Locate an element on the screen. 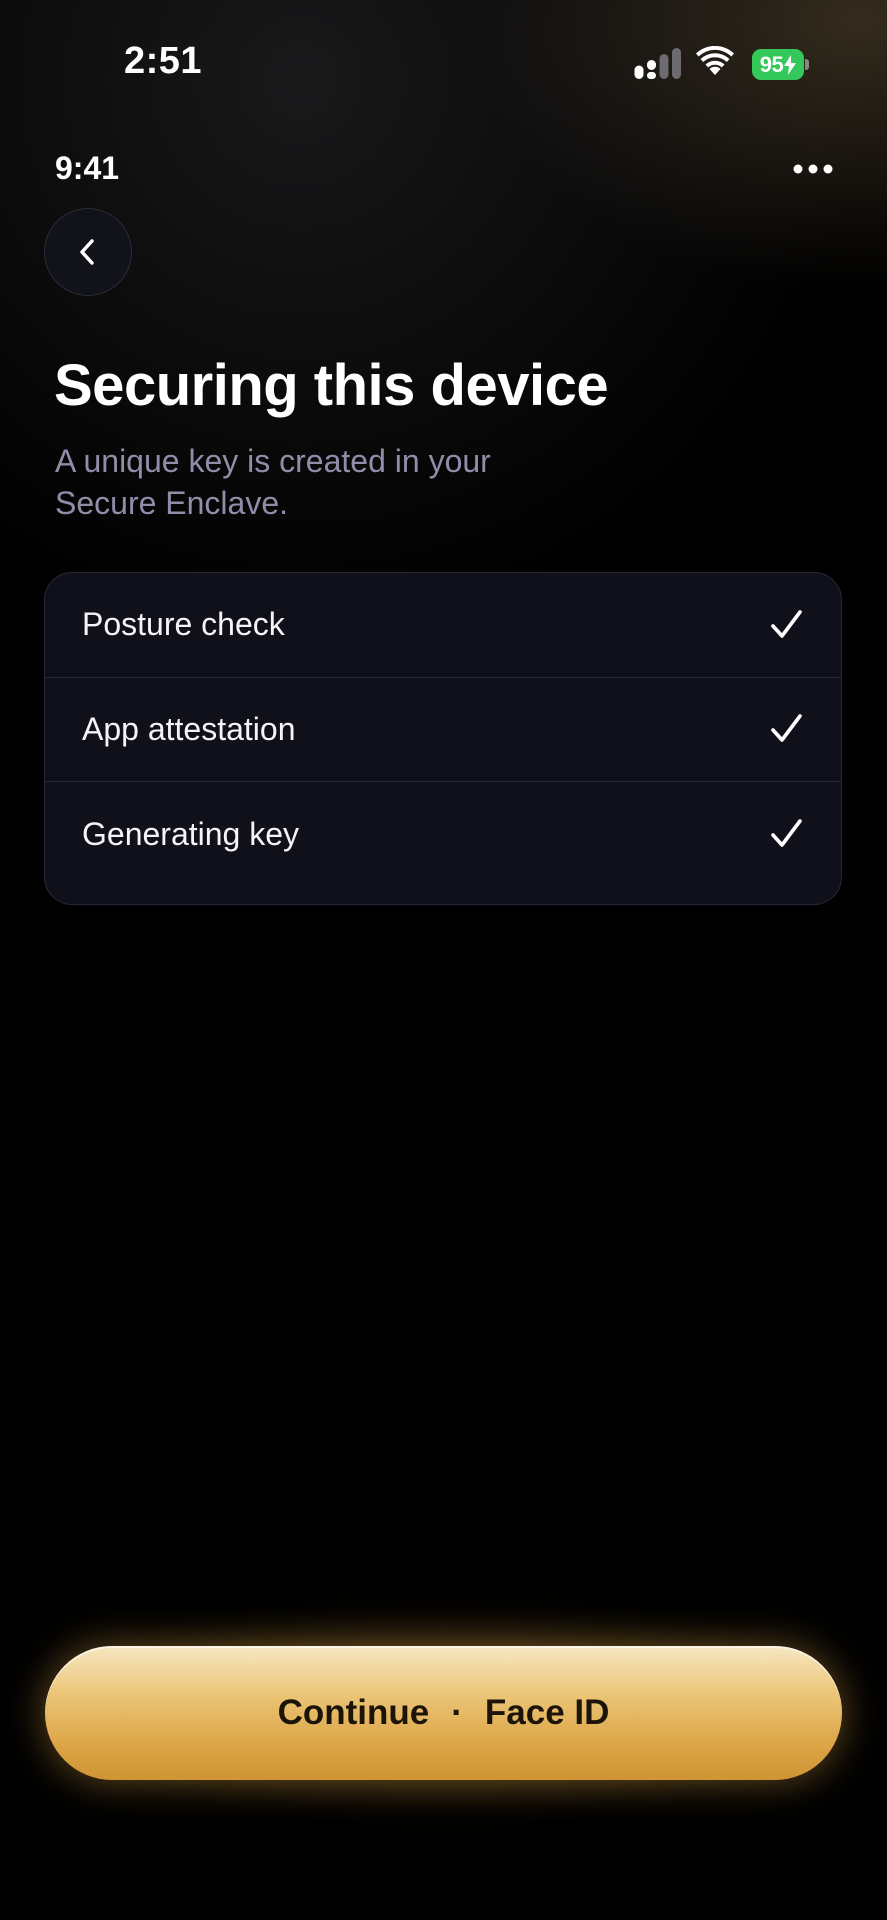  checklist-item-label: App attestation is located at coordinates (189, 728).